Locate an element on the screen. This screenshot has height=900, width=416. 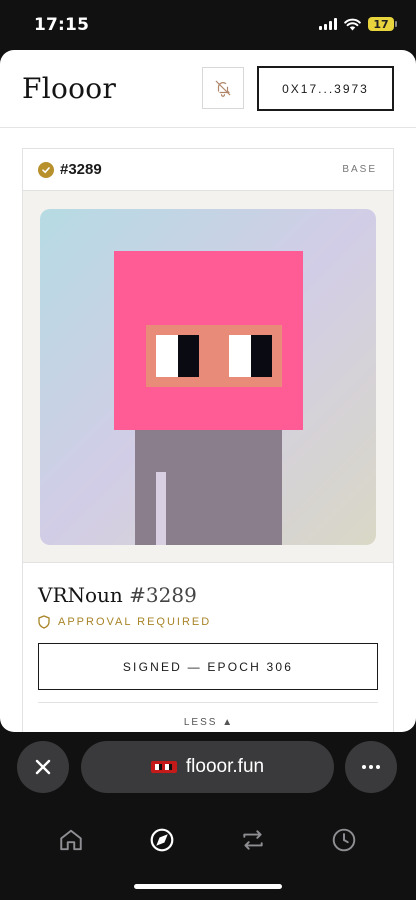
shield-icon is located at coordinates (44, 622).